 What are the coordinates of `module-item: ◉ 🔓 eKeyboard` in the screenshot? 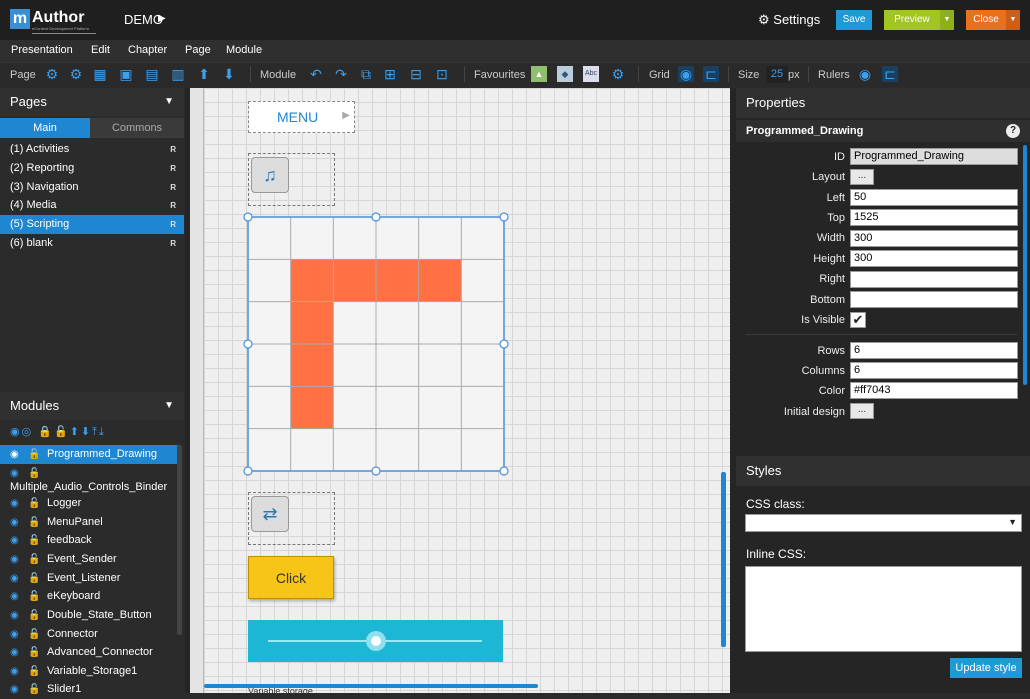 It's located at (89, 596).